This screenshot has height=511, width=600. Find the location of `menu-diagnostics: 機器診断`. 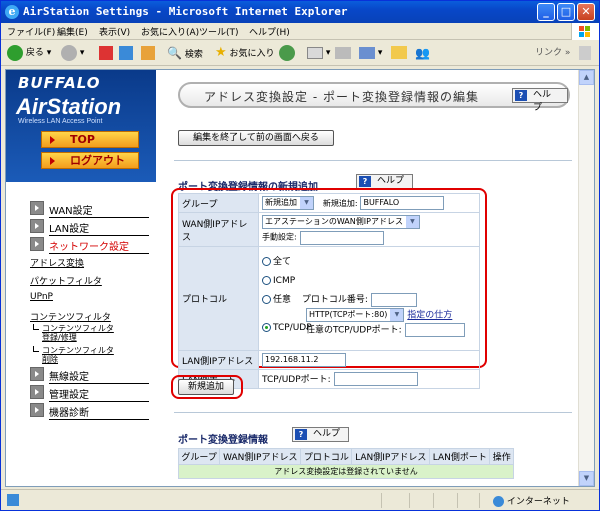

menu-diagnostics: 機器診断 is located at coordinates (90, 411).